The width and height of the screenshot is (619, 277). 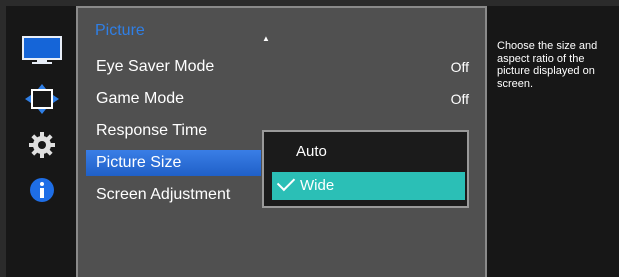 I want to click on menu-item-picture-size: Picture Size, so click(x=173, y=163).